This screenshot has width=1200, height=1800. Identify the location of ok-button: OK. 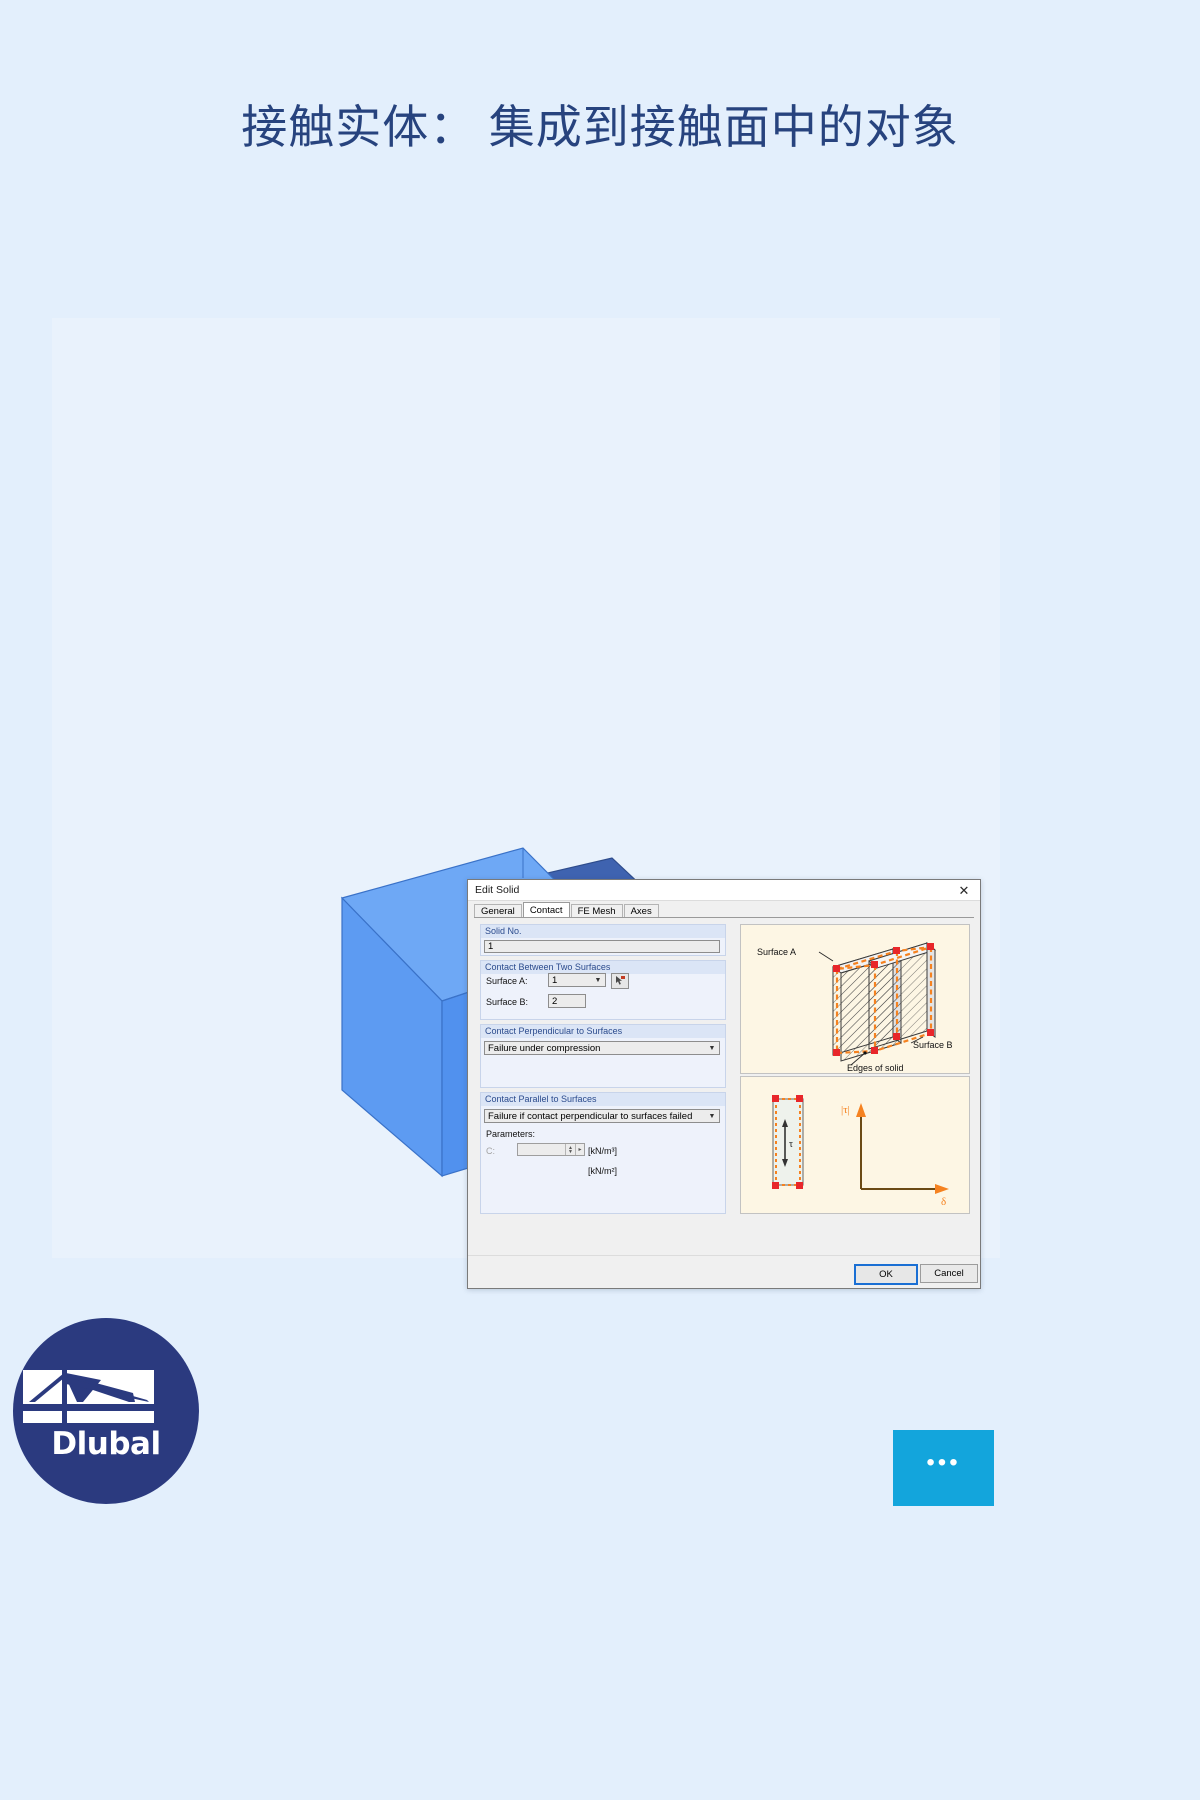
(886, 1274).